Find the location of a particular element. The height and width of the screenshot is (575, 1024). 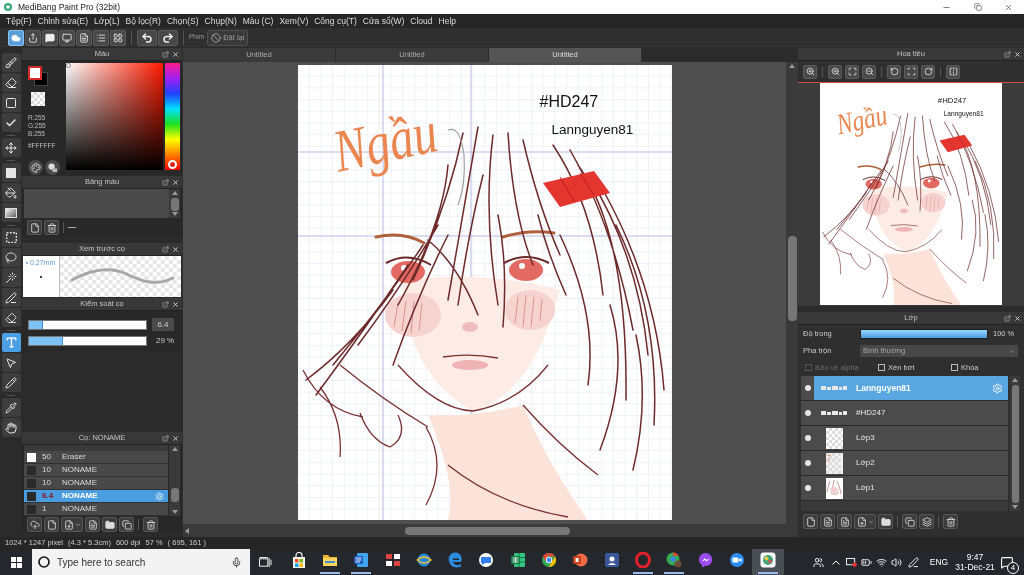

volume-button is located at coordinates (896, 562).